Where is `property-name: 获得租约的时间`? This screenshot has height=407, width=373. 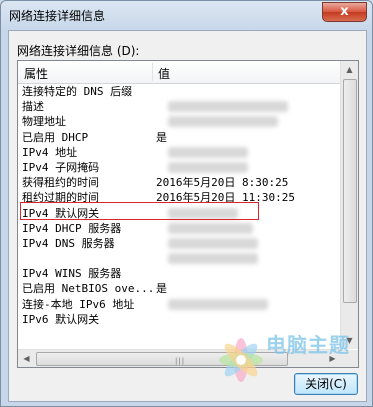 property-name: 获得租约的时间 is located at coordinates (60, 183).